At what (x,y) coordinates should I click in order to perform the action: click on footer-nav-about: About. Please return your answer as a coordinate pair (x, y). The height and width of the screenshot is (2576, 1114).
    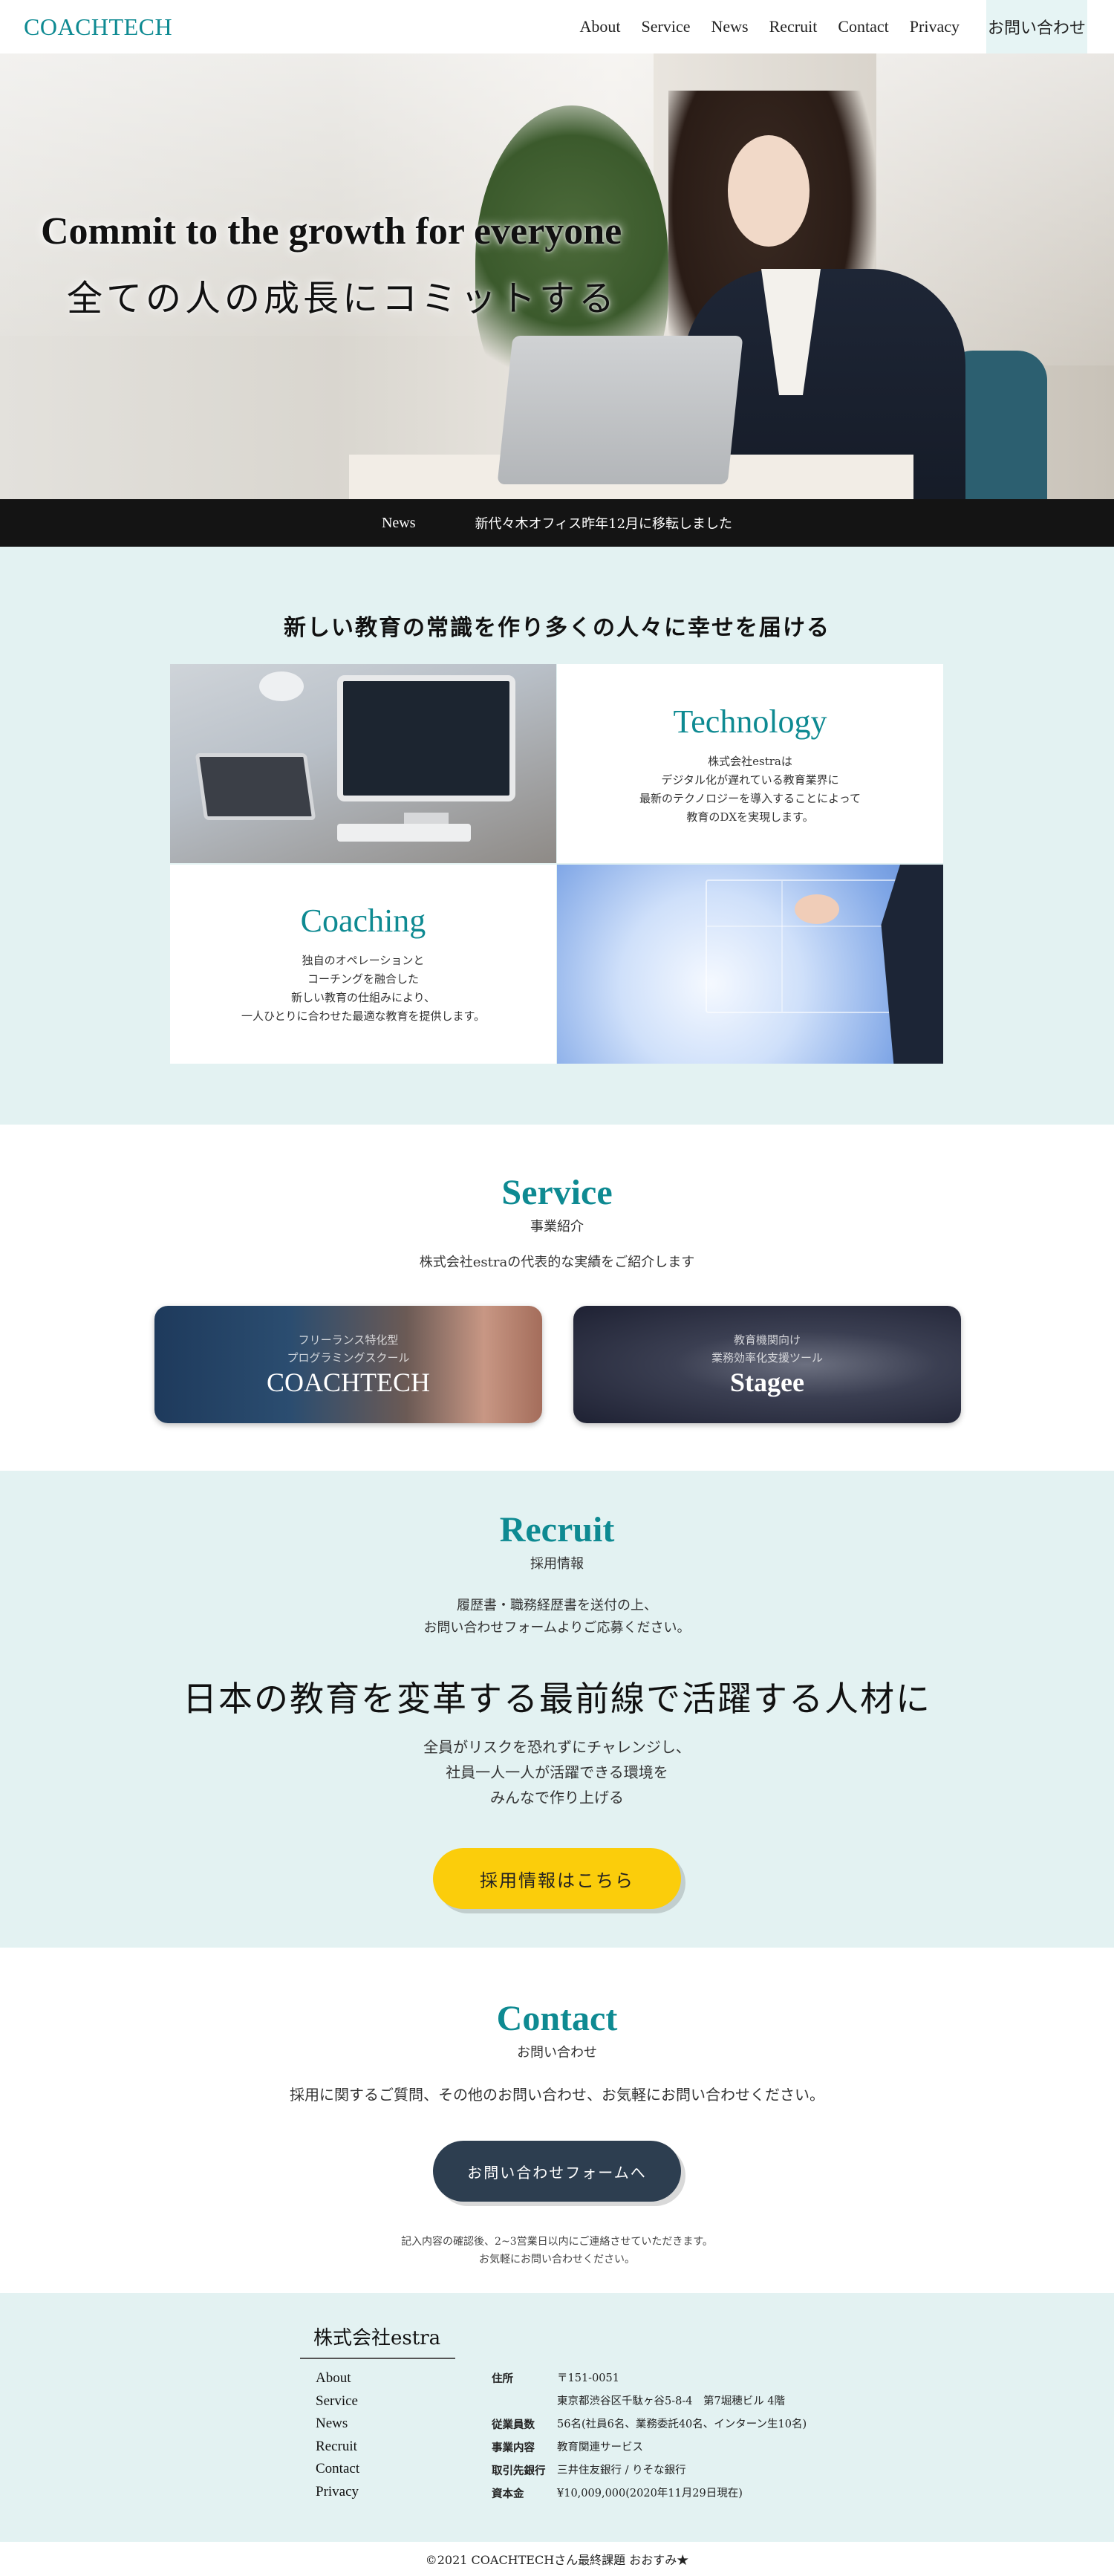
    Looking at the image, I should click on (338, 2379).